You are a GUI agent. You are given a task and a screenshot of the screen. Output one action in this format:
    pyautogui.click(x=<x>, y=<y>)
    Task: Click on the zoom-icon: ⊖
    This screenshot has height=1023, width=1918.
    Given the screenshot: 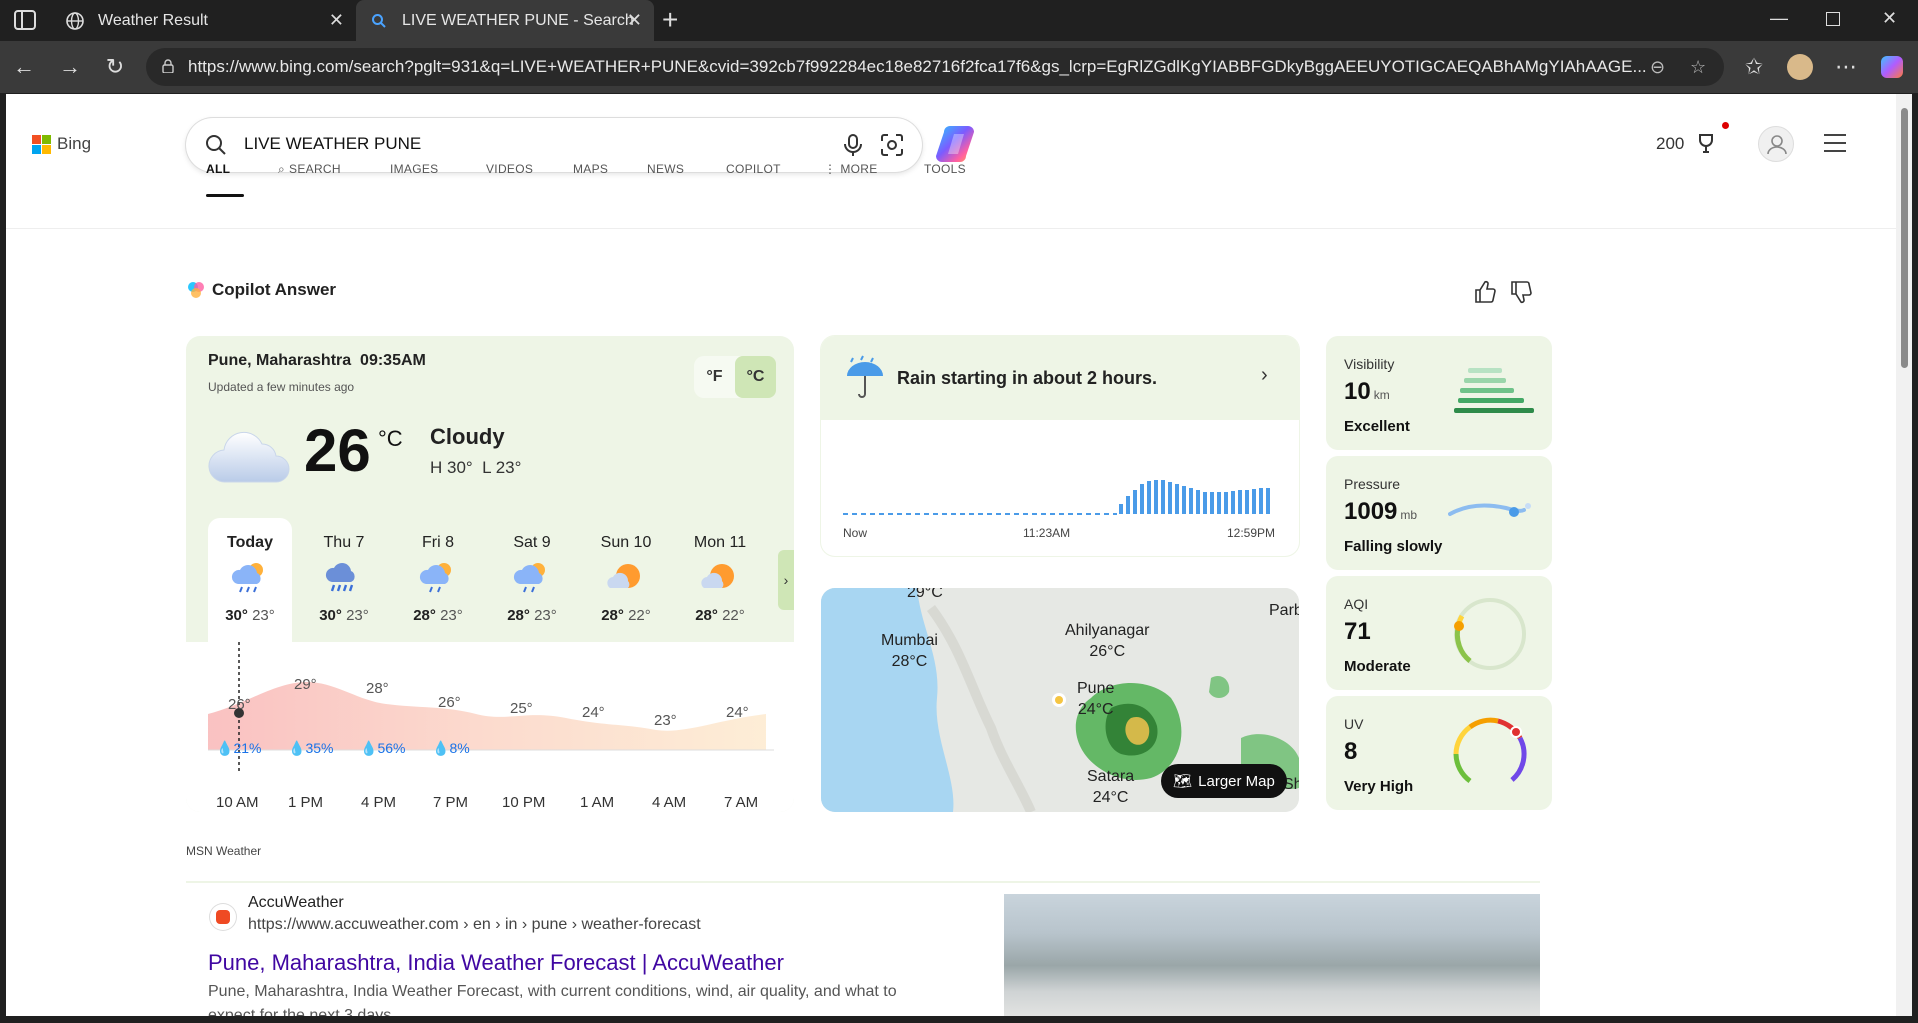 What is the action you would take?
    pyautogui.click(x=1657, y=67)
    